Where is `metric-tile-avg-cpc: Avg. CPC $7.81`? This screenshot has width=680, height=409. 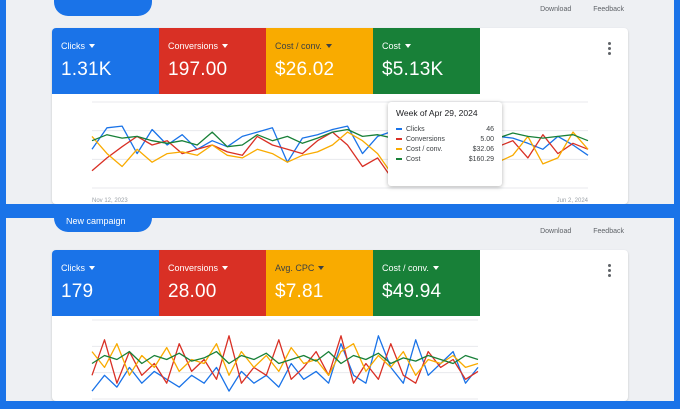 metric-tile-avg-cpc: Avg. CPC $7.81 is located at coordinates (319, 283).